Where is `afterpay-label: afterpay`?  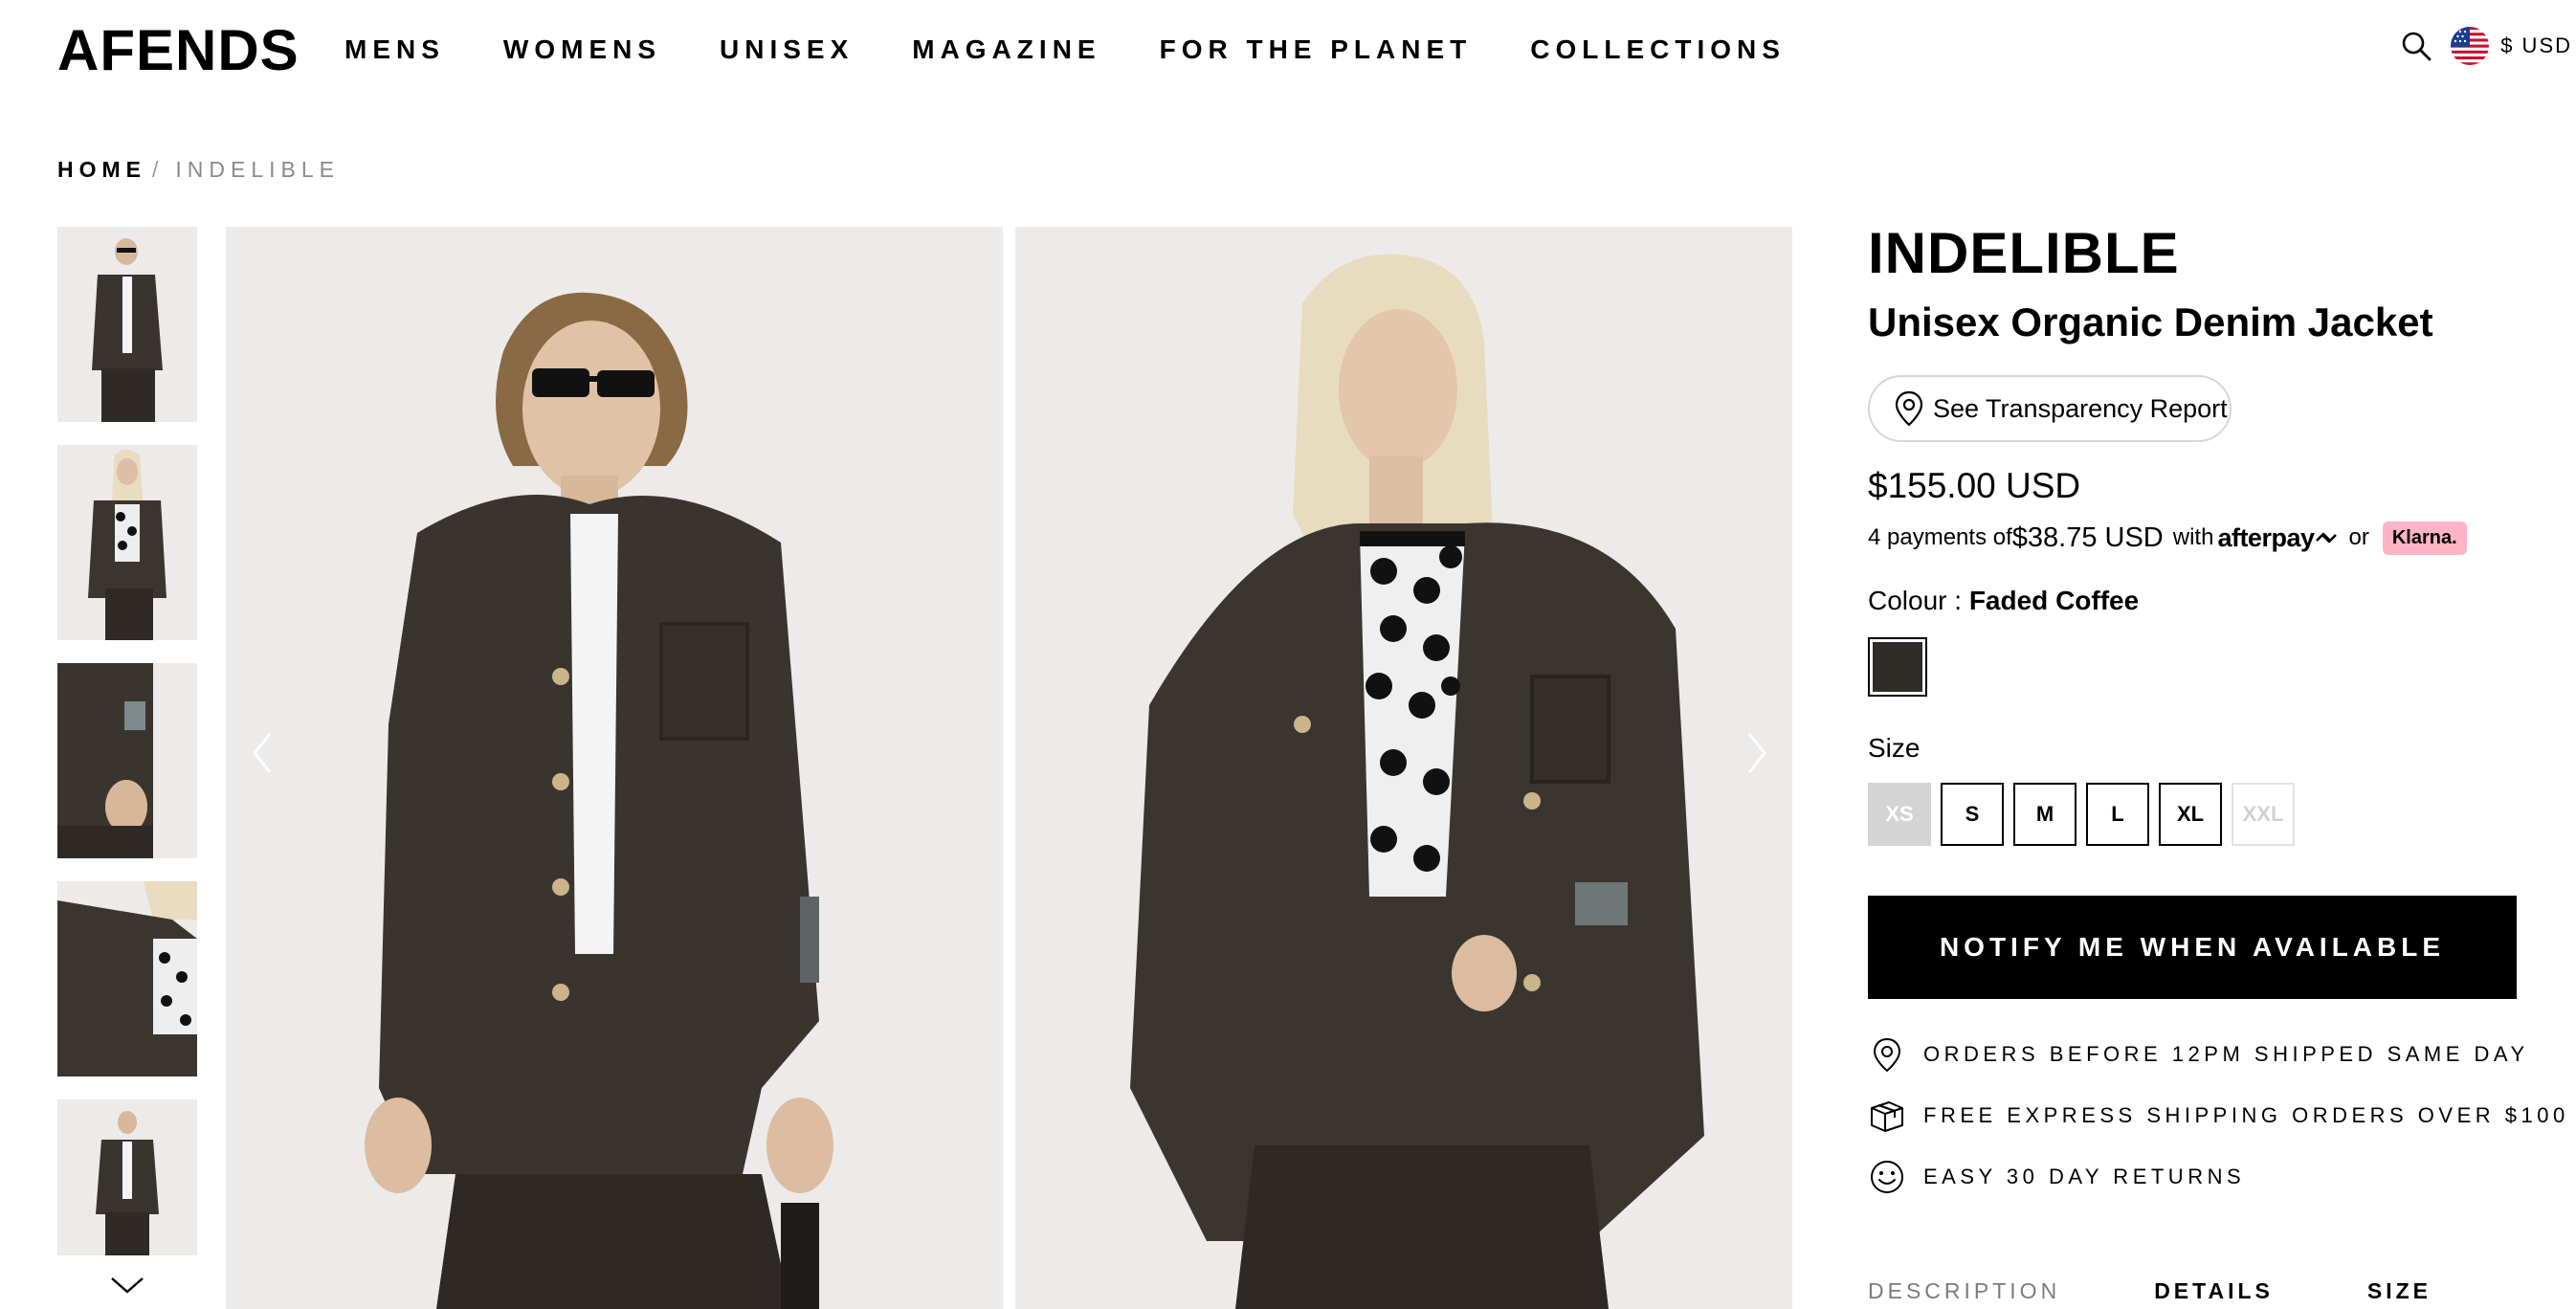
afterpay-label: afterpay is located at coordinates (2266, 537).